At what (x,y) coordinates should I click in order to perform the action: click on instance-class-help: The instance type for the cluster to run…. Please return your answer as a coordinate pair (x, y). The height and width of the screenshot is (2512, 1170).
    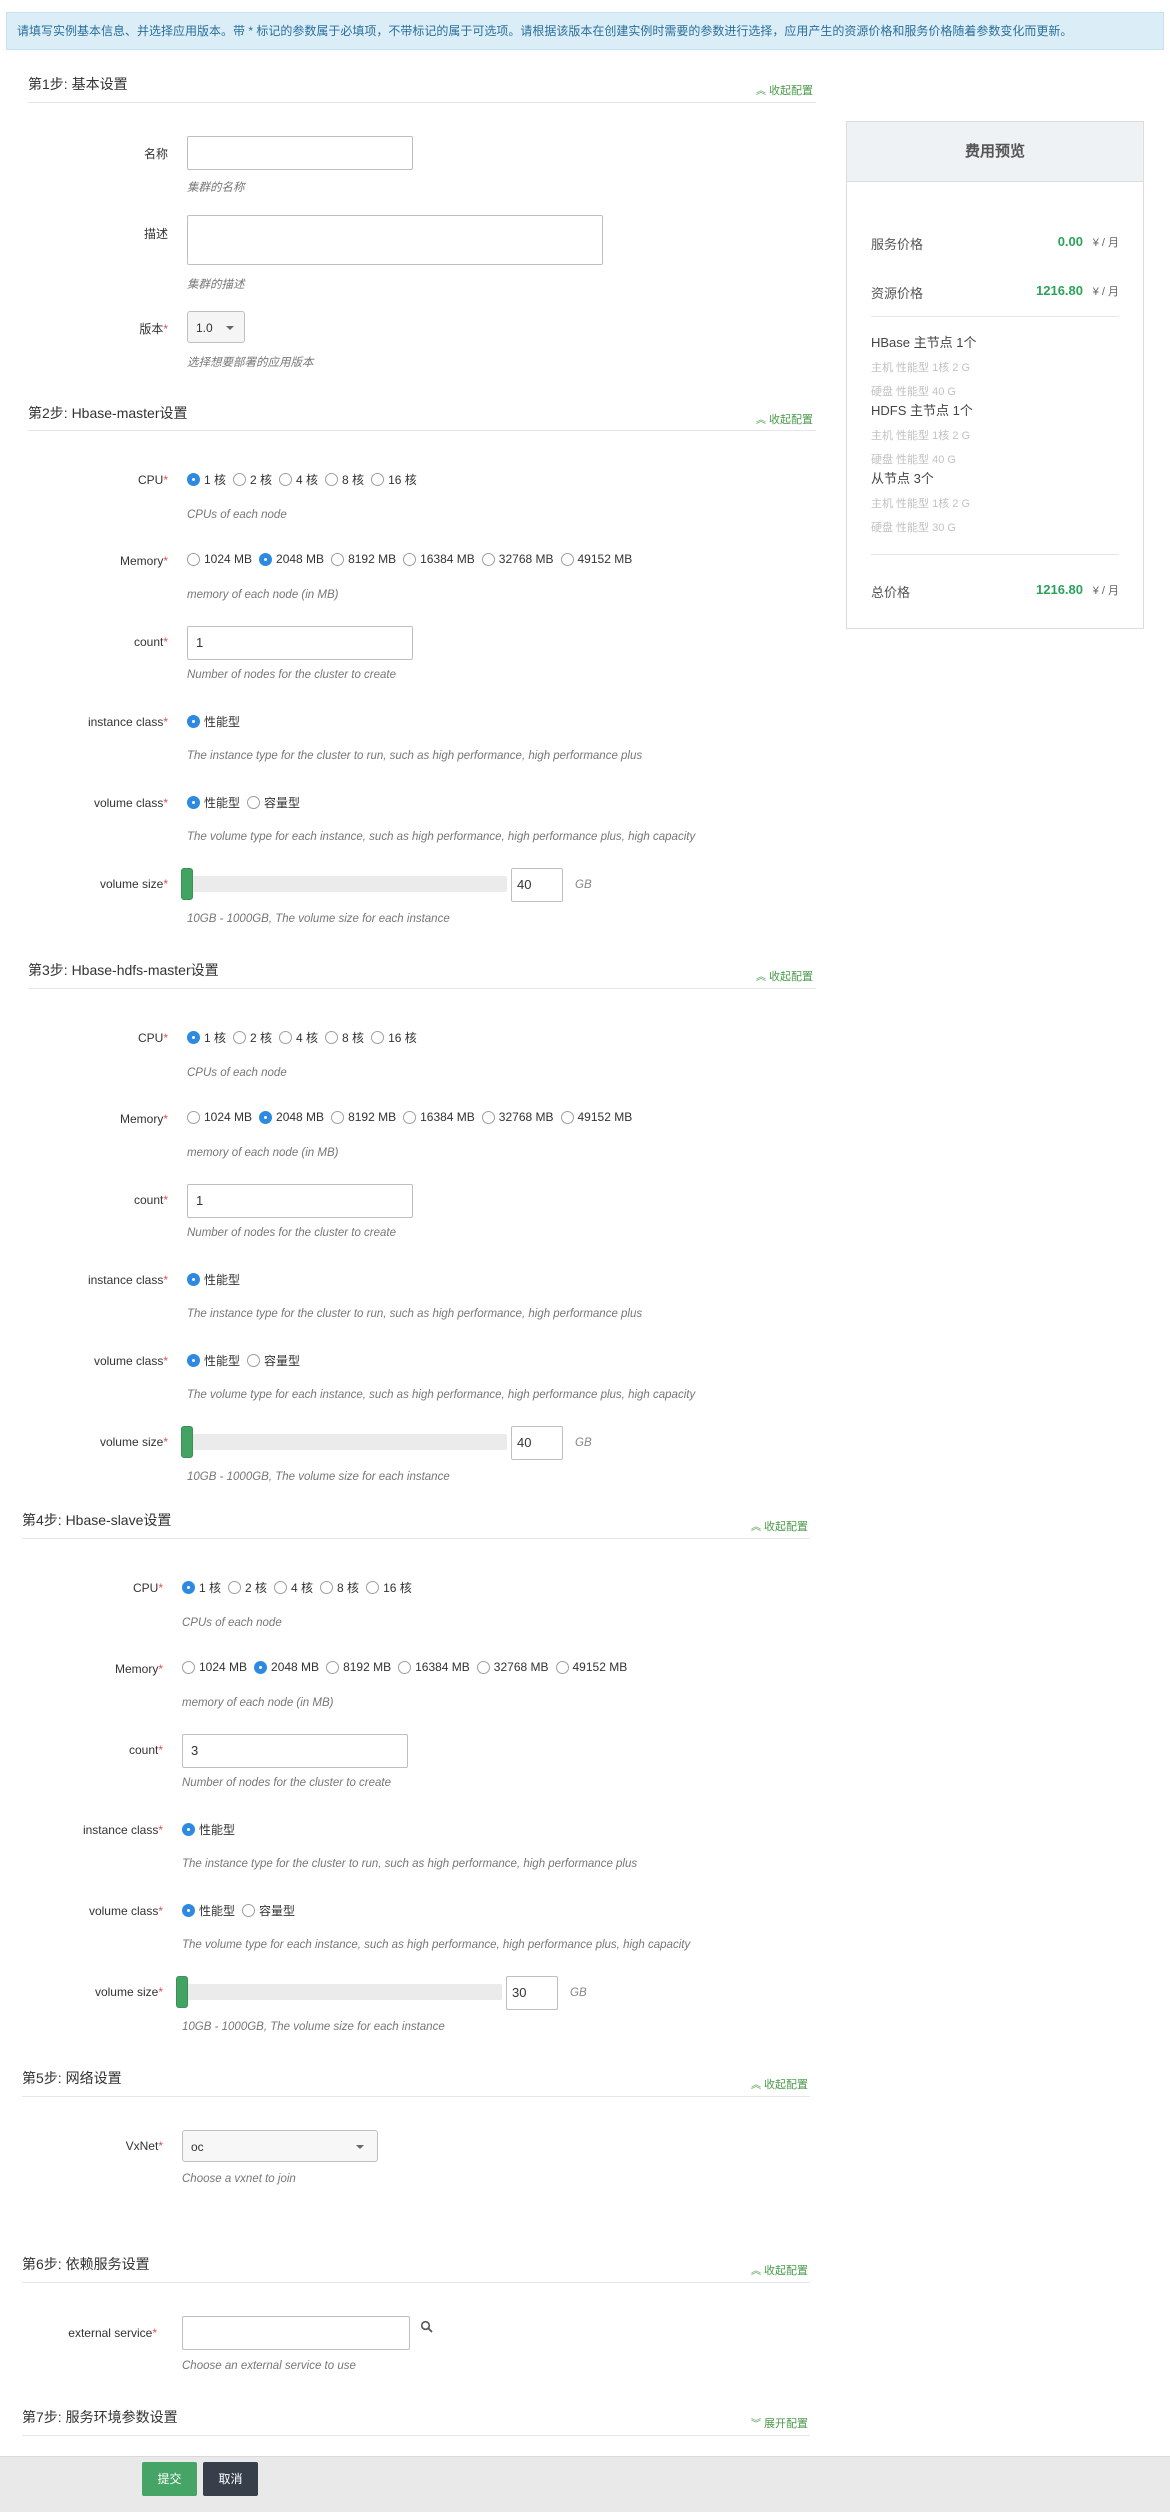
    Looking at the image, I should click on (410, 1864).